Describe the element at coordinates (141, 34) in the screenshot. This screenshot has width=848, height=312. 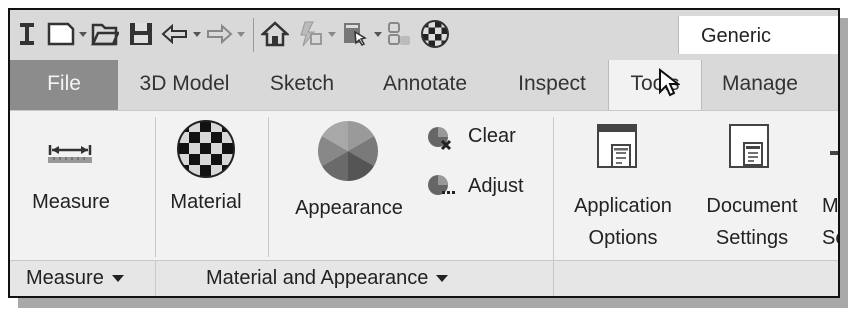
I see `save-icon` at that location.